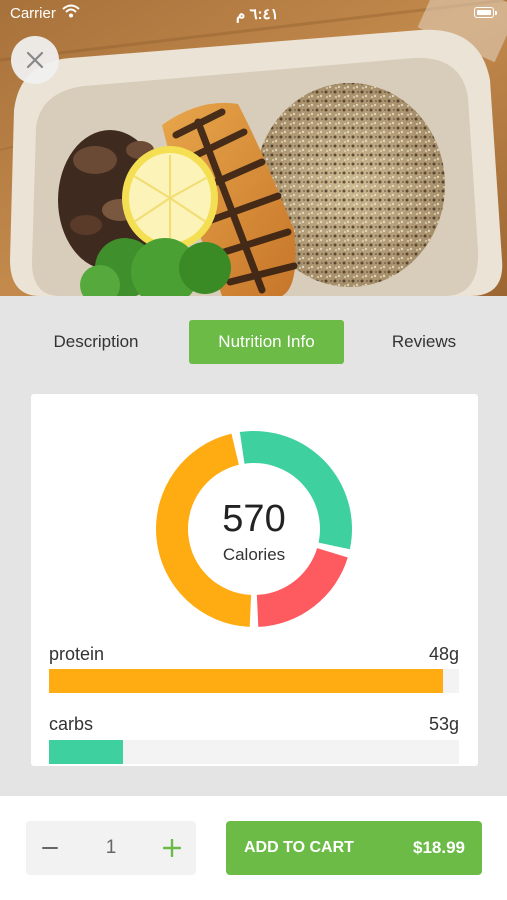  What do you see at coordinates (266, 342) in the screenshot?
I see `tab-nutrition-info: Nutrition Info` at bounding box center [266, 342].